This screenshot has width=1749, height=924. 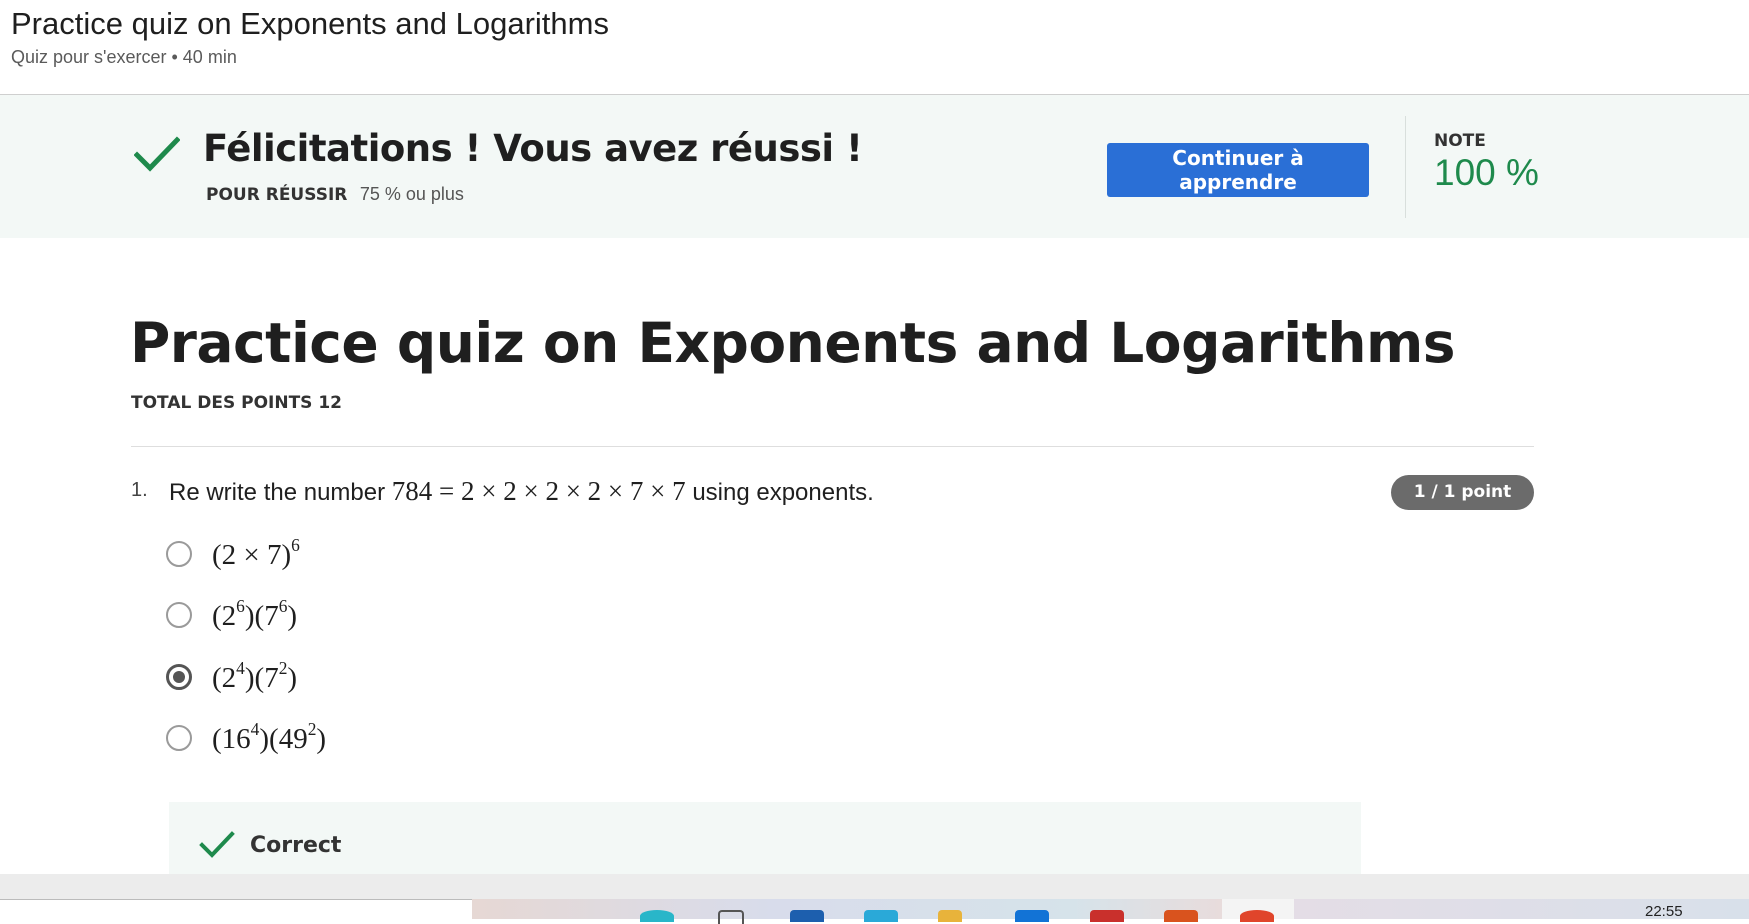 I want to click on option-label: (26)(76), so click(x=255, y=614).